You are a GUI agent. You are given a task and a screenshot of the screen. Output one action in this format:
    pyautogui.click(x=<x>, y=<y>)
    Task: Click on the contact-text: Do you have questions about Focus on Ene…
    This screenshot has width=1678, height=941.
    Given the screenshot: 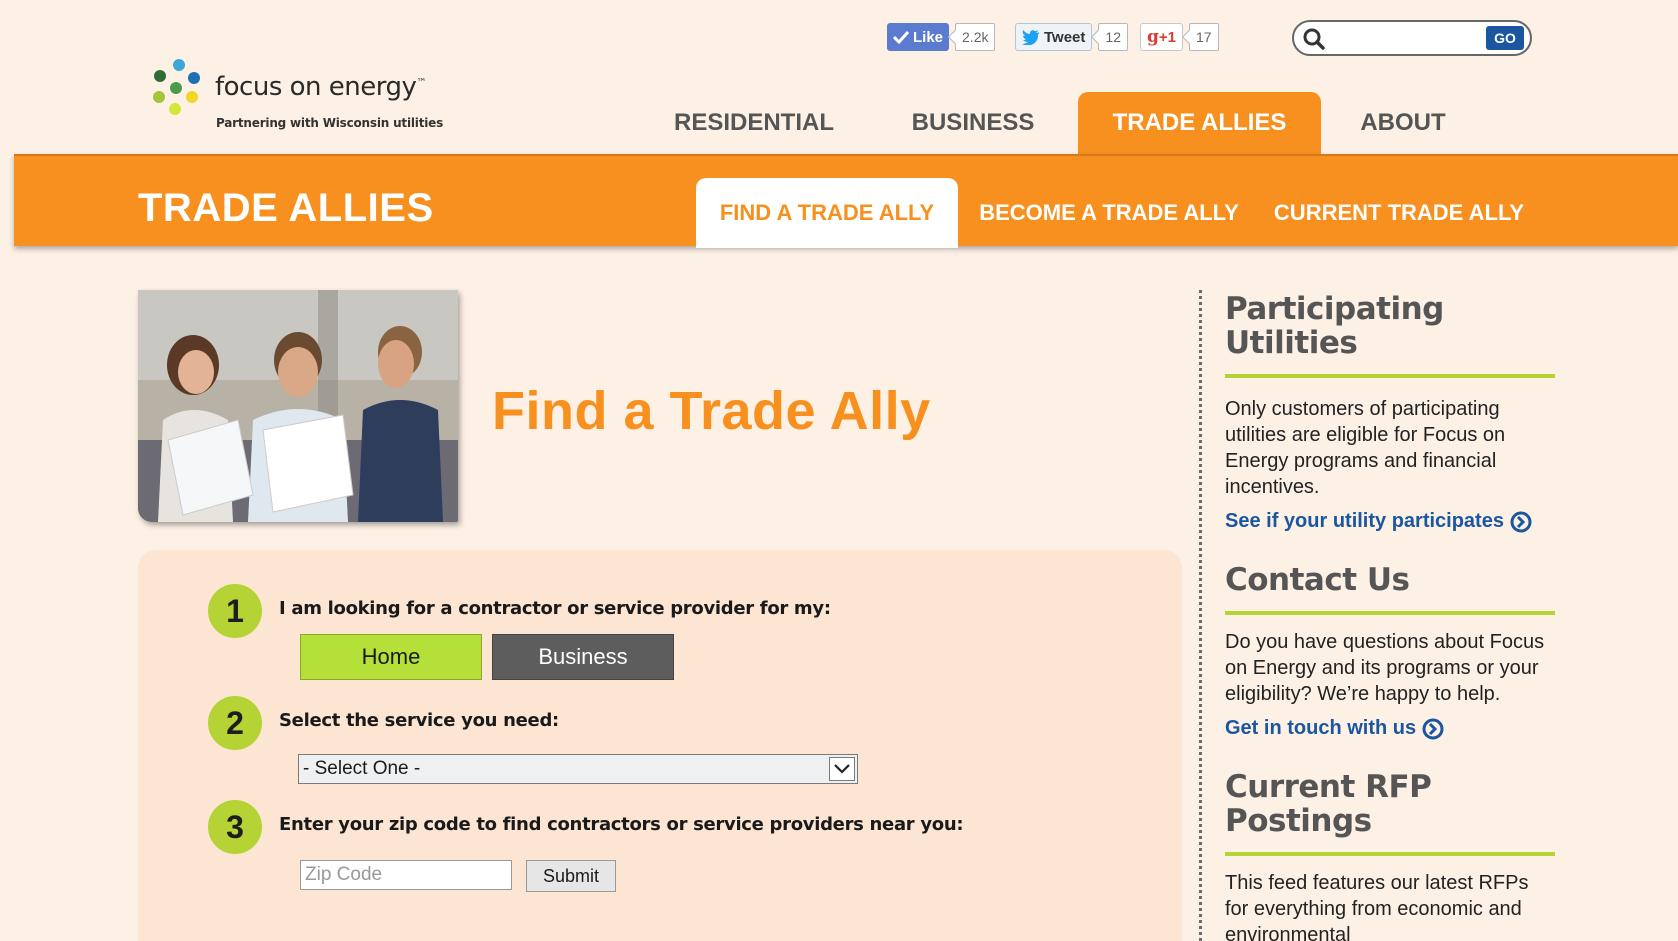 What is the action you would take?
    pyautogui.click(x=1385, y=668)
    